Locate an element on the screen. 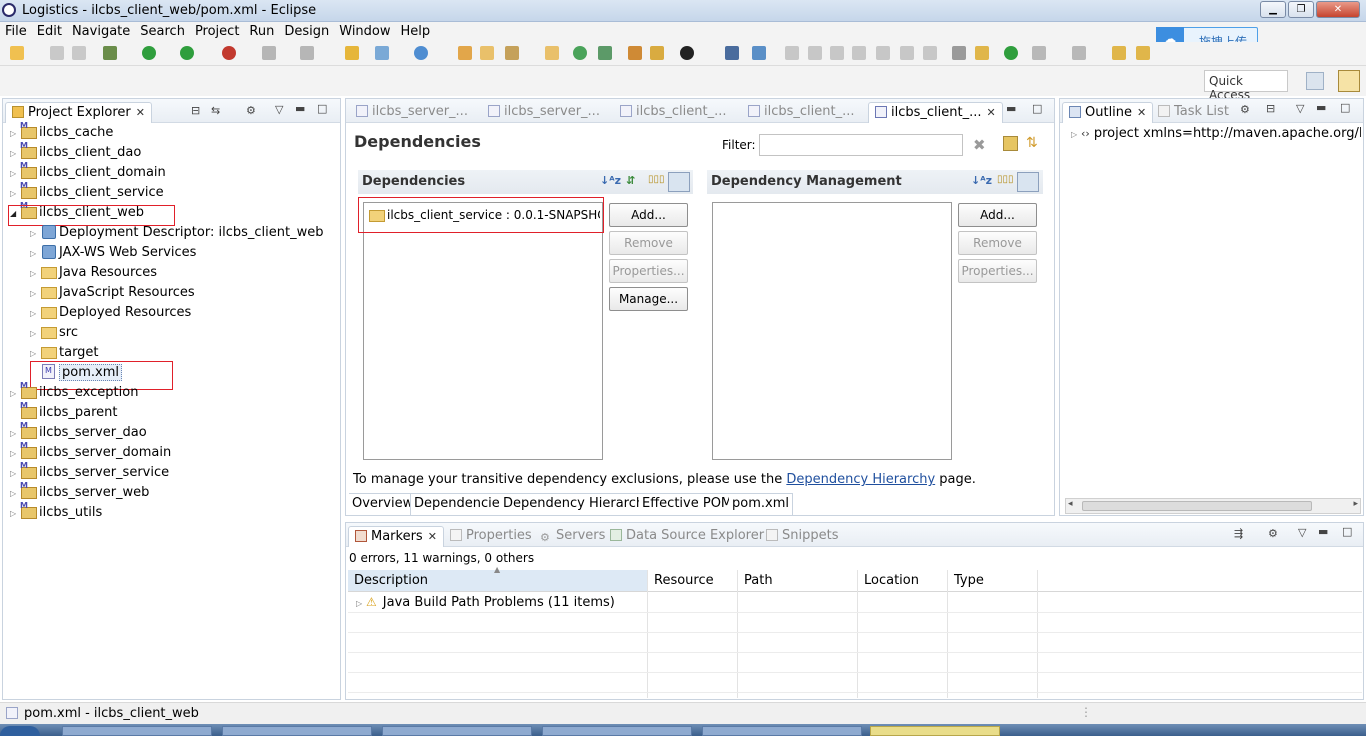 The height and width of the screenshot is (736, 1366). menu-search: Search is located at coordinates (162, 31).